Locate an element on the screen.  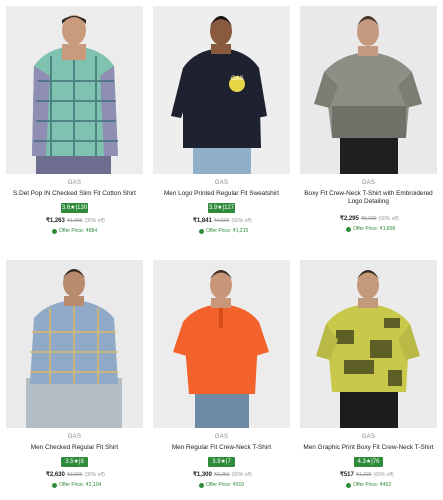
offer-price: Offer Price: ₹1,215 is located at coordinates (244, 231).